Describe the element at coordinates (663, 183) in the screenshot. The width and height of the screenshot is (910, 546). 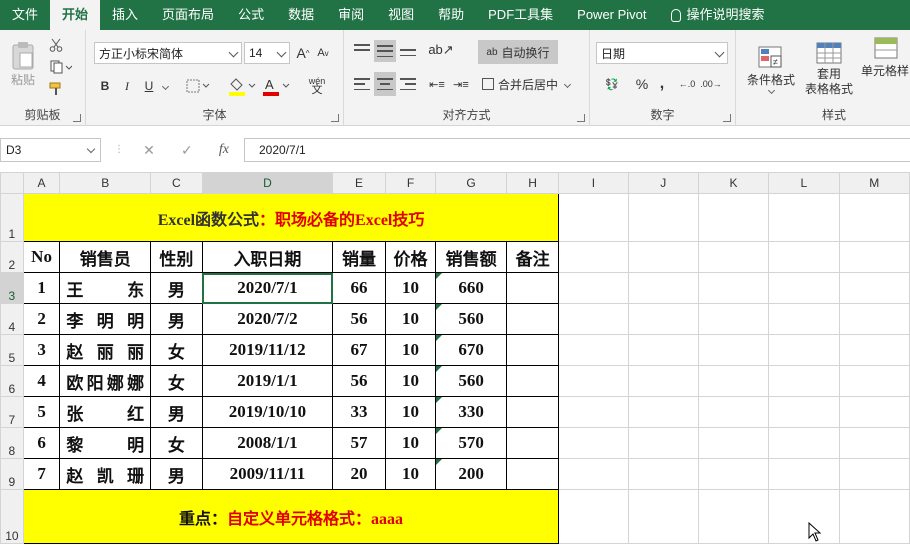
I see `column-header-j: J` at that location.